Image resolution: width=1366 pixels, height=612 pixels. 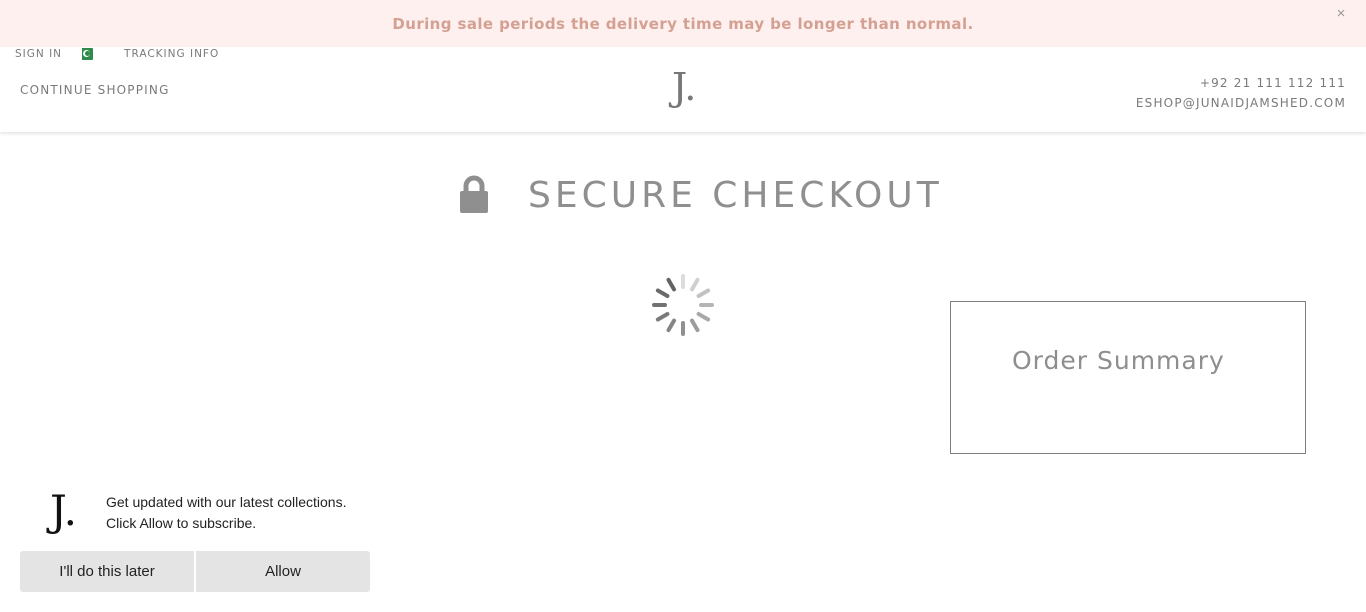 I want to click on tracking-info-link: TRACKING INFO, so click(x=171, y=54).